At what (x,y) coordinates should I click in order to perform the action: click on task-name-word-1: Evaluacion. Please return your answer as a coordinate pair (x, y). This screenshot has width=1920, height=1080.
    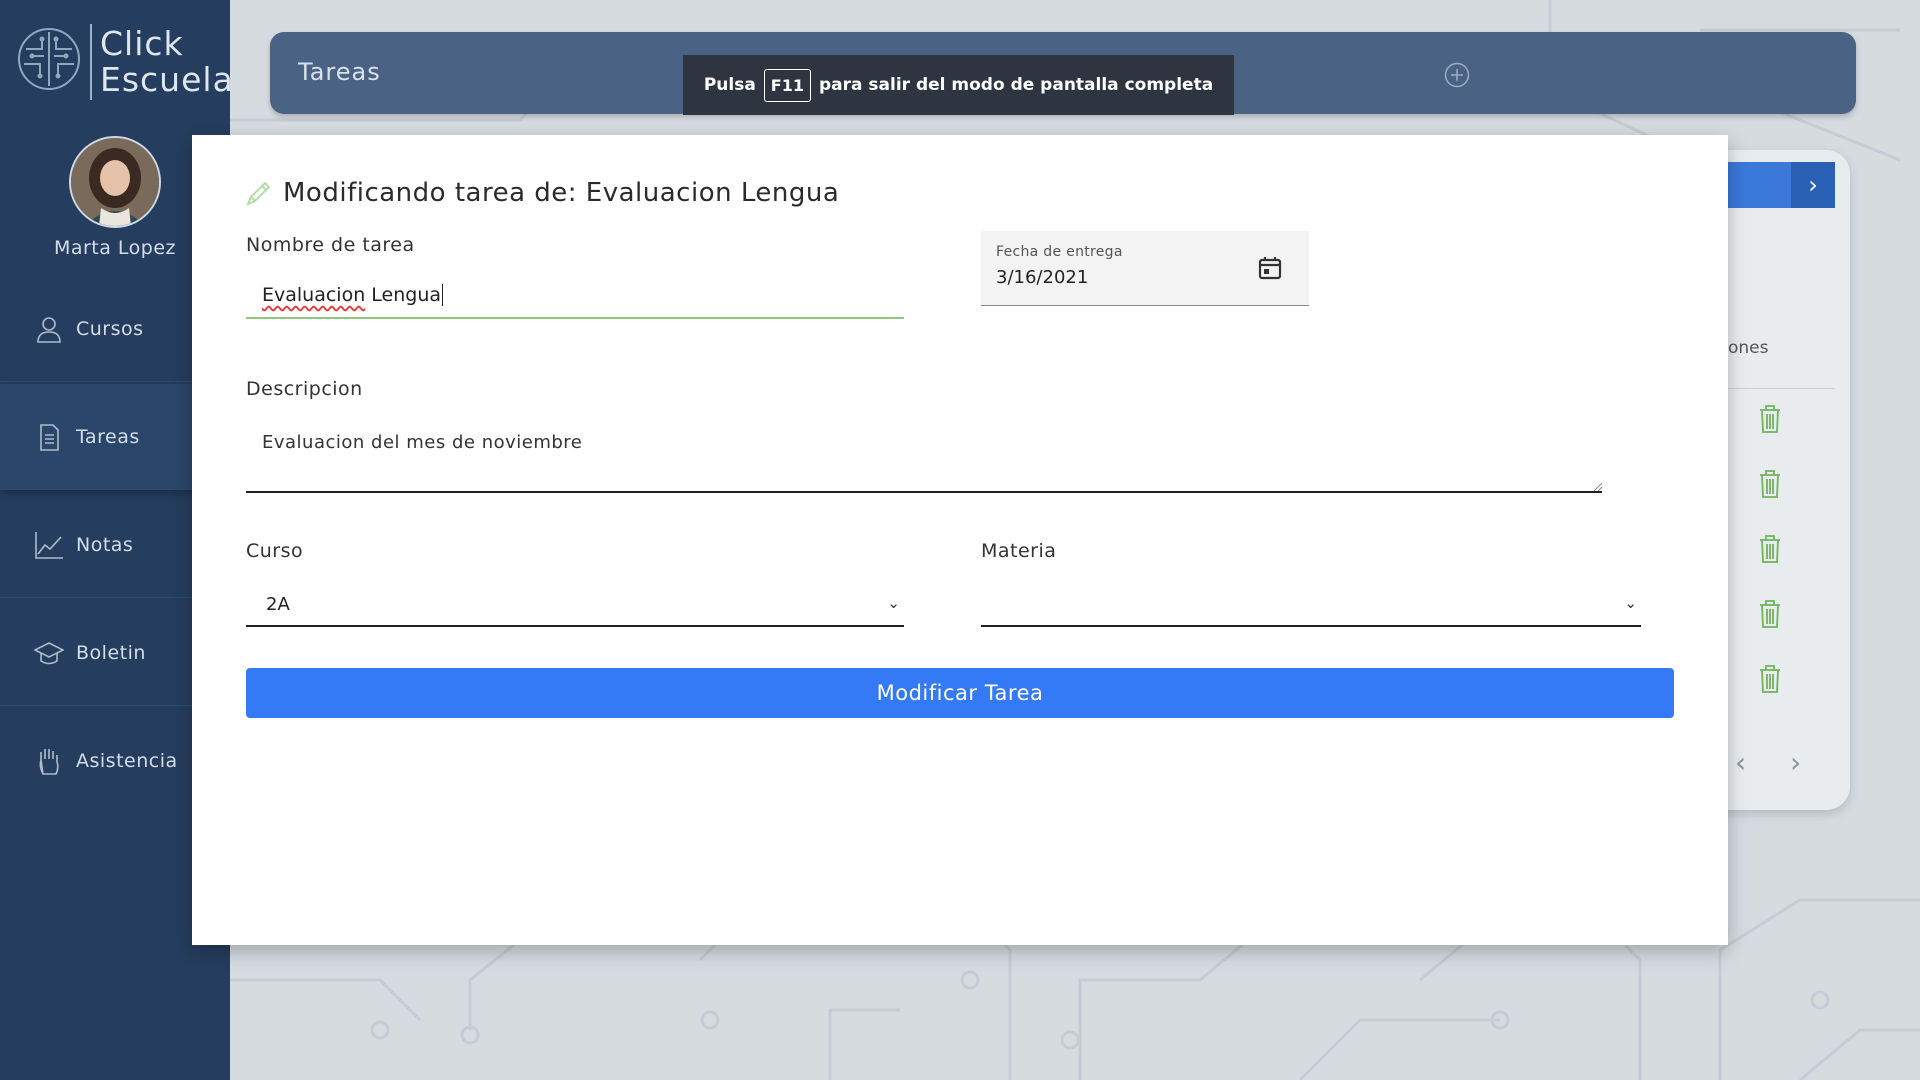
    Looking at the image, I should click on (314, 295).